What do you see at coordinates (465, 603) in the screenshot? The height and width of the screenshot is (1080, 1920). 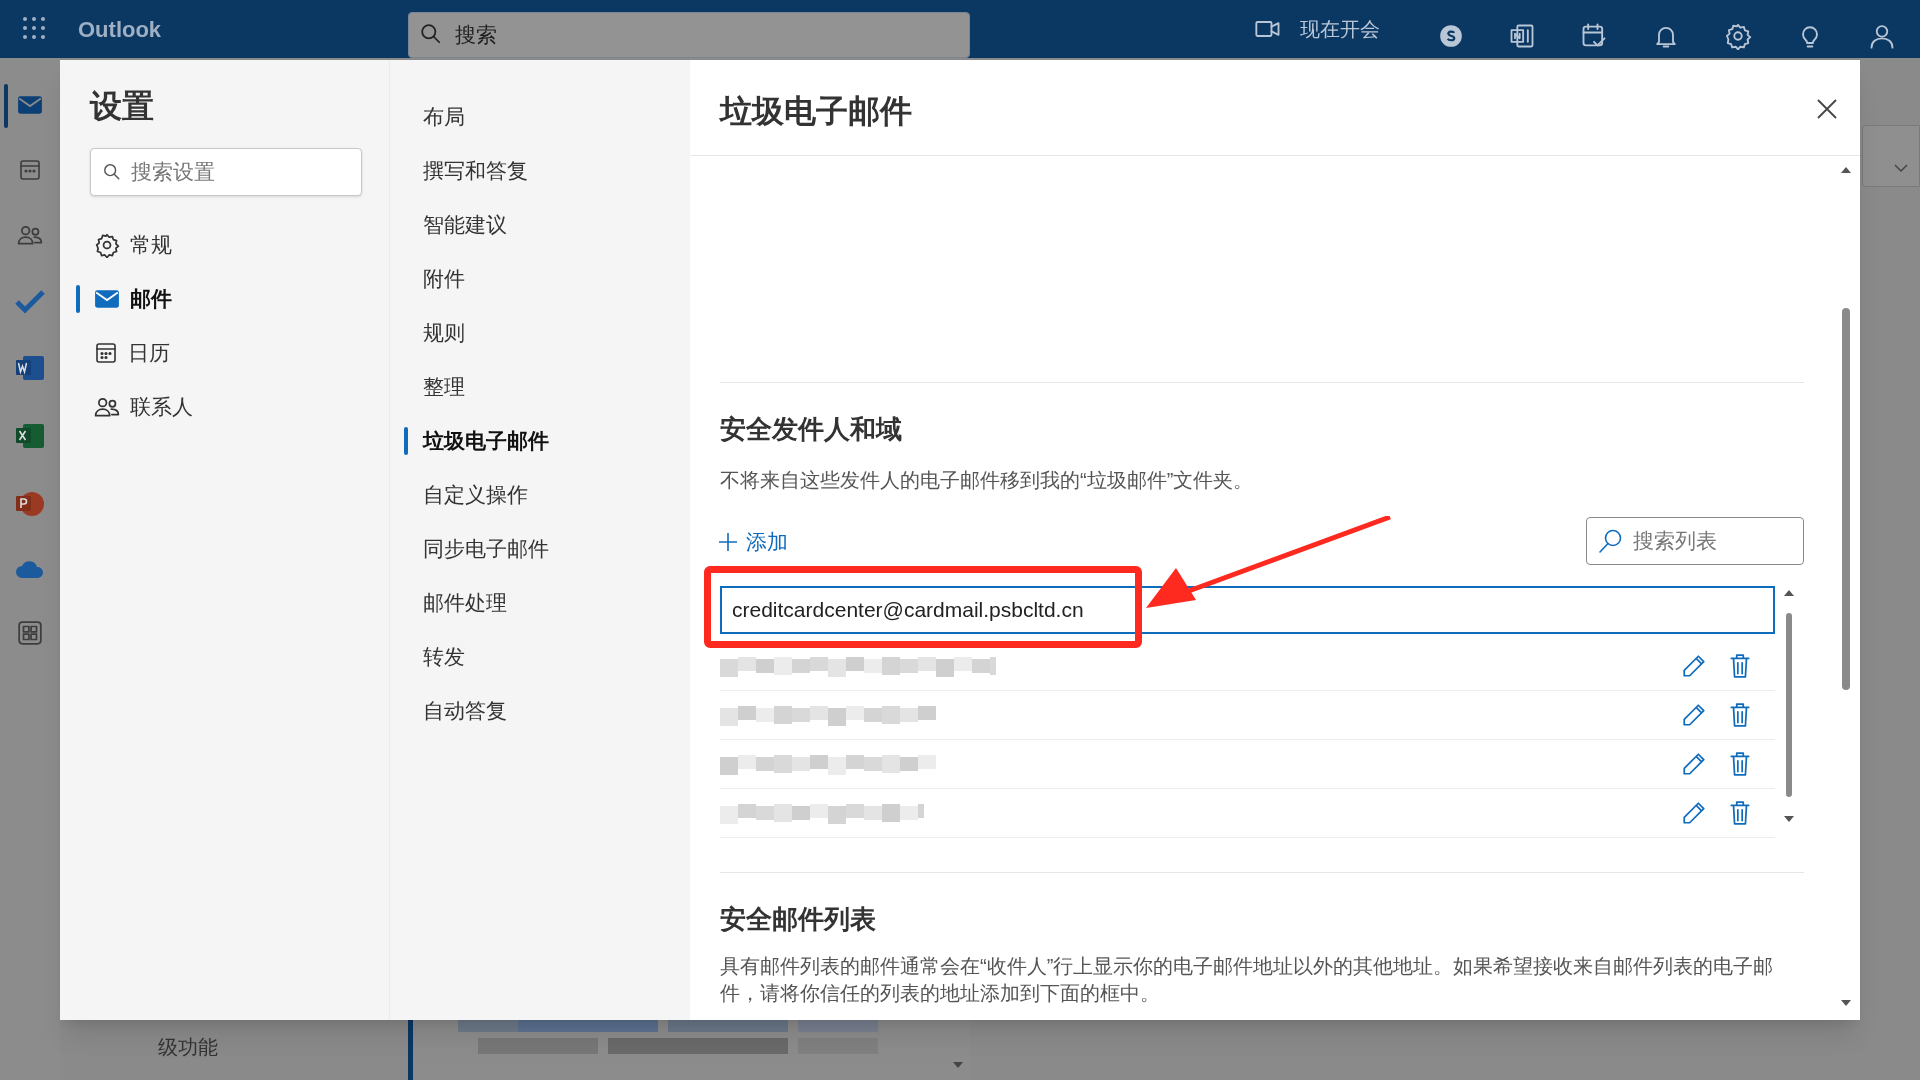 I see `settings-subsection: 邮件处理` at bounding box center [465, 603].